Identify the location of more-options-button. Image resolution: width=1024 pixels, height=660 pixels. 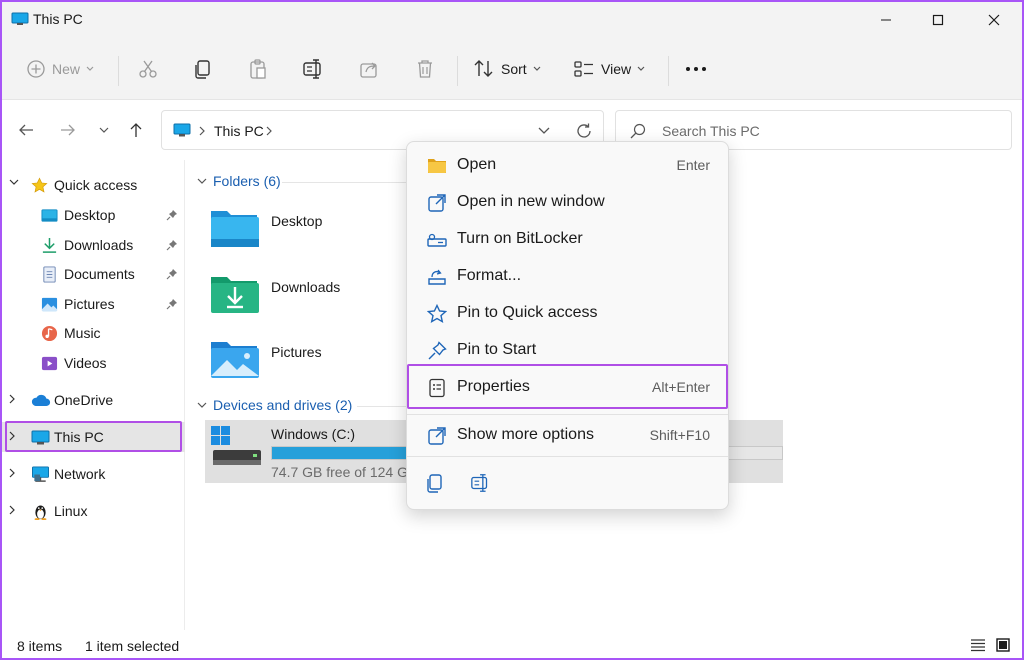
(696, 69).